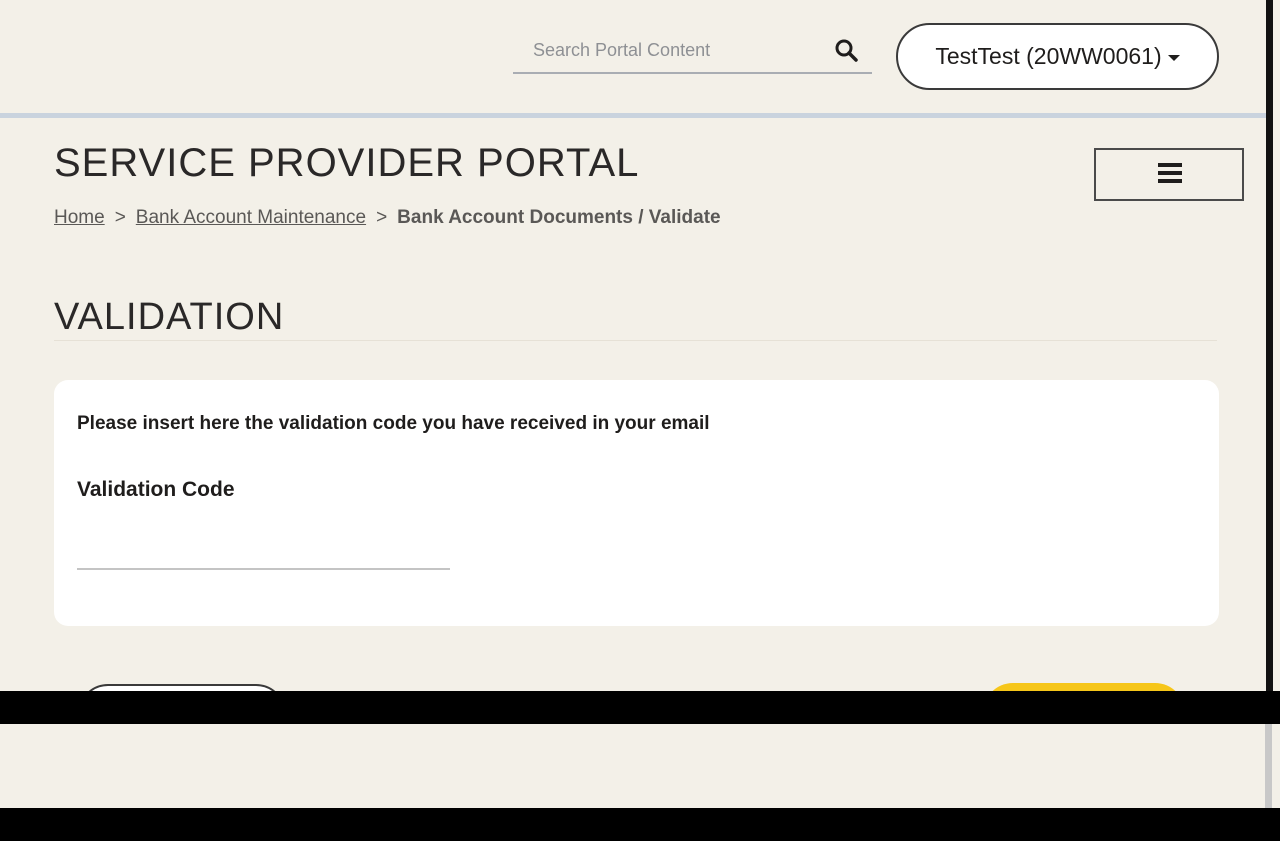 This screenshot has width=1280, height=841. Describe the element at coordinates (678, 50) in the screenshot. I see `search-input` at that location.